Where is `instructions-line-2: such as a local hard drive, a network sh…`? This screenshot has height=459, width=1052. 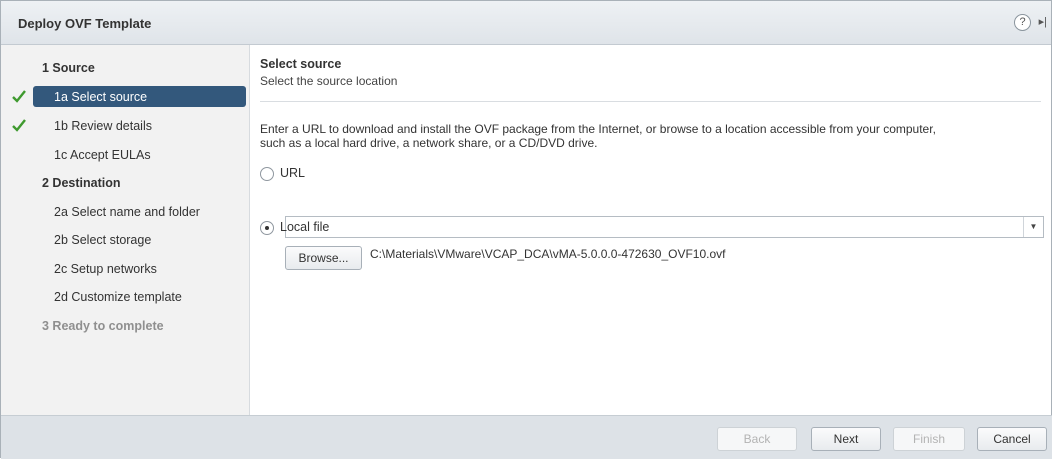 instructions-line-2: such as a local hard drive, a network sh… is located at coordinates (429, 143).